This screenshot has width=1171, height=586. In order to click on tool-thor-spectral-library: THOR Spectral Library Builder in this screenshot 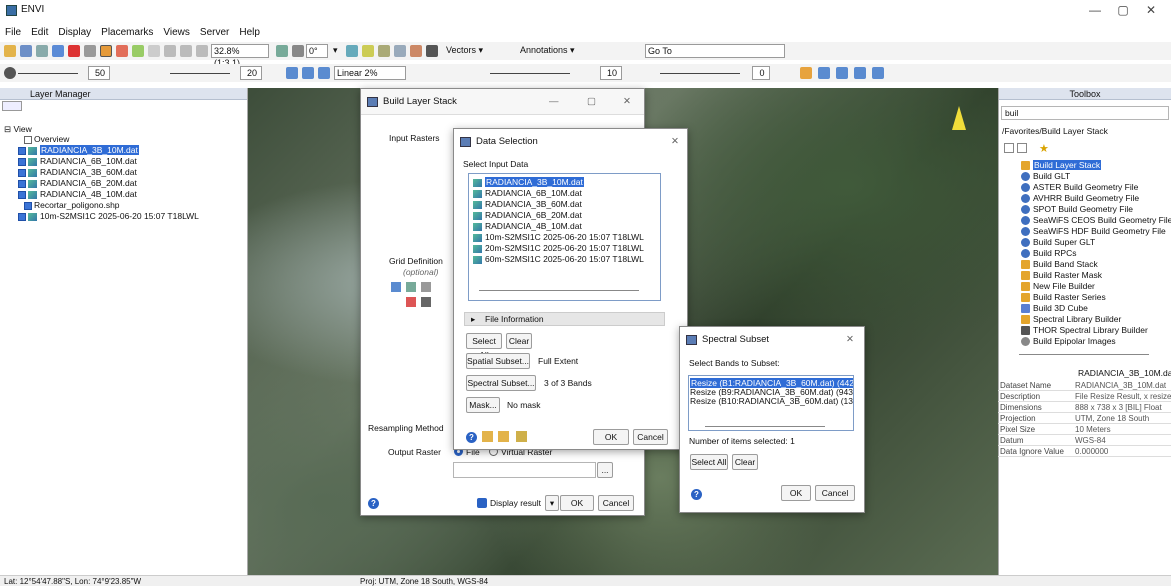, I will do `click(1084, 330)`.